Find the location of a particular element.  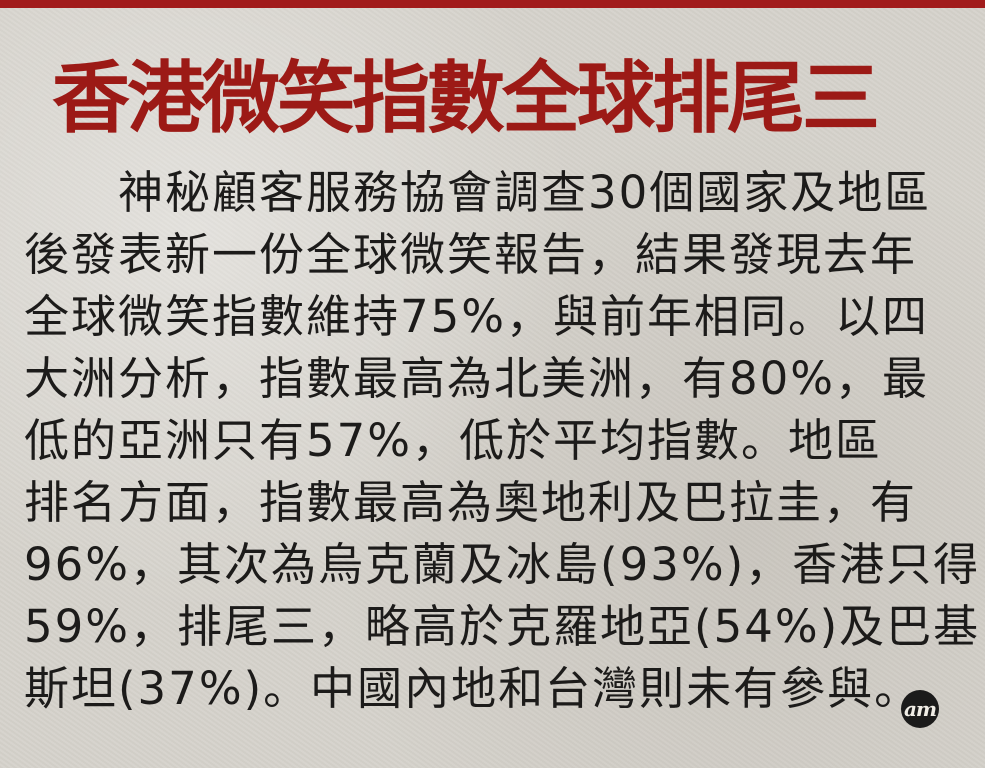

article-body-line: 全球微笑指數維持75%，與前年相同。以四 is located at coordinates (477, 316).